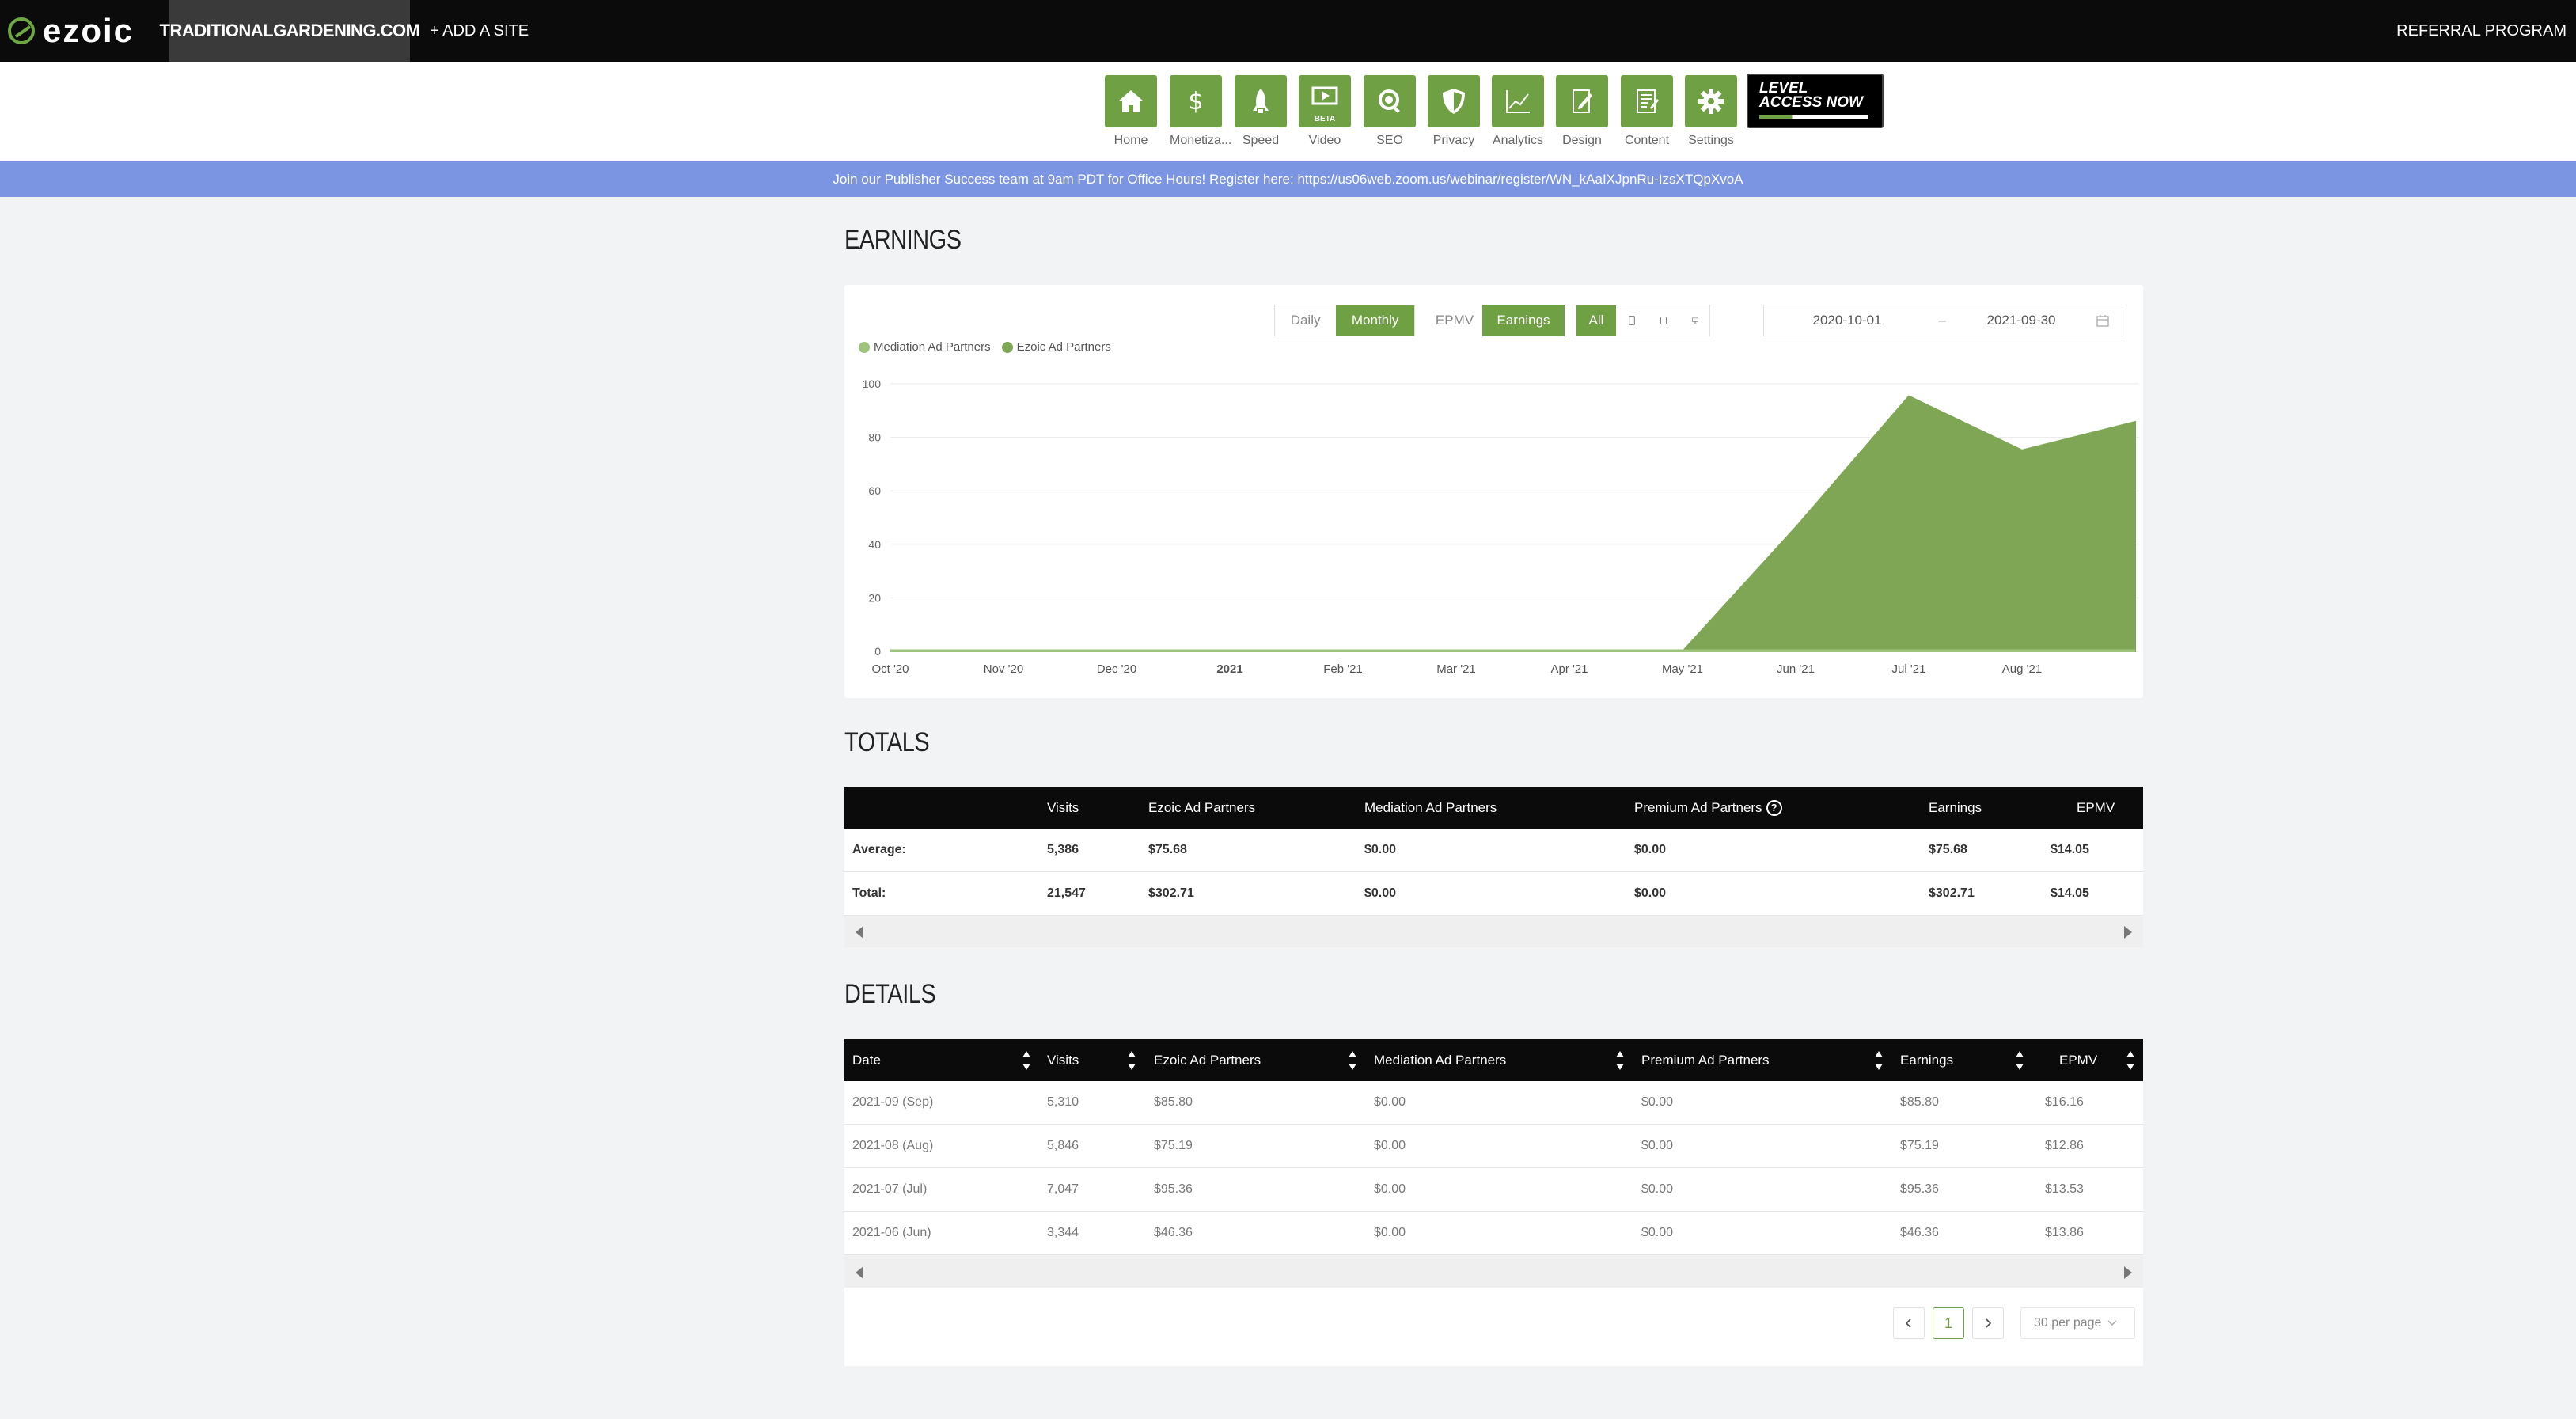 This screenshot has height=1419, width=2576. Describe the element at coordinates (866, 1060) in the screenshot. I see `col-date: Date` at that location.